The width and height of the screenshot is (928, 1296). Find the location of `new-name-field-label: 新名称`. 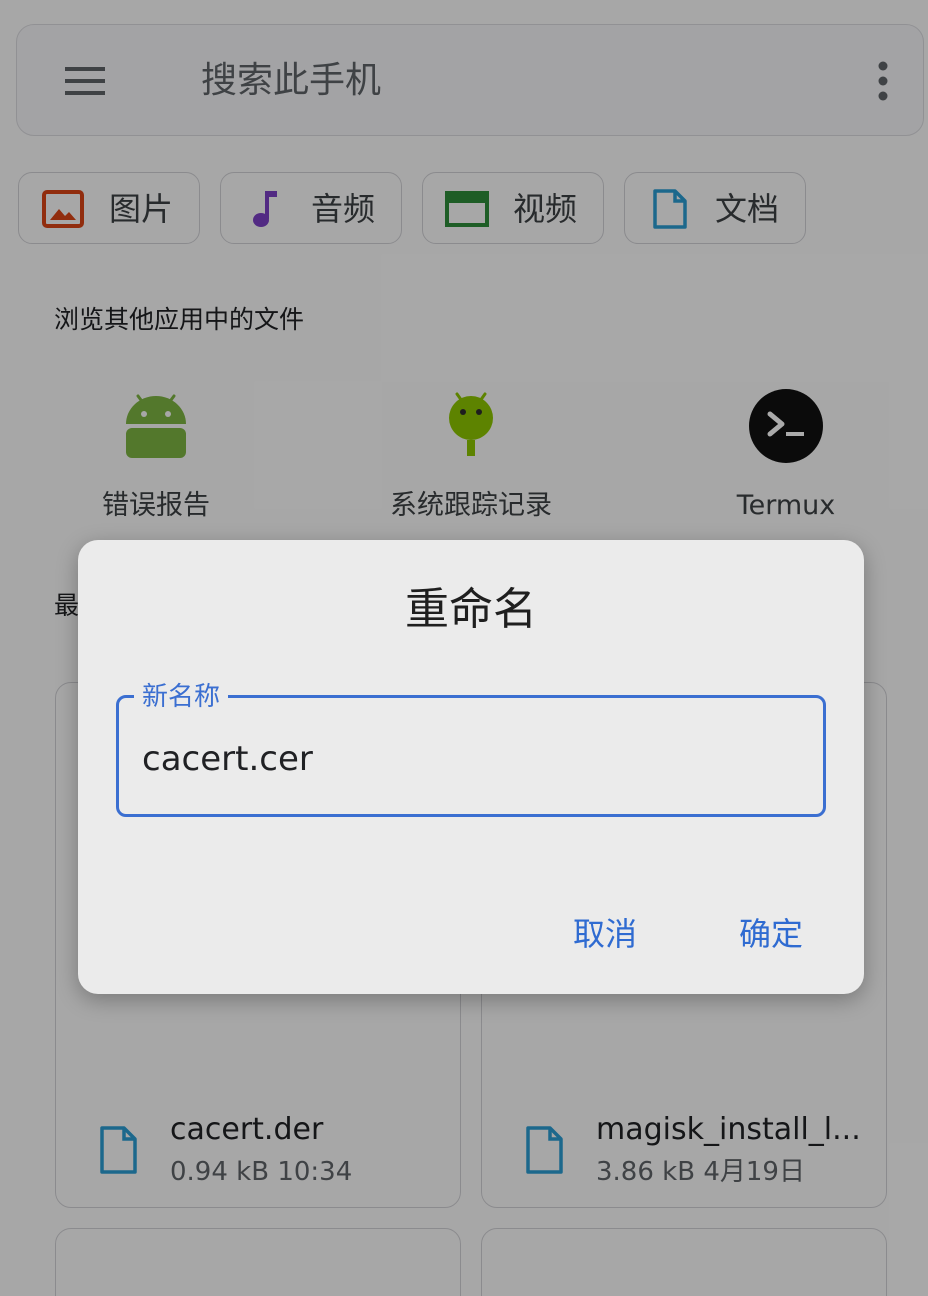

new-name-field-label: 新名称 is located at coordinates (181, 697).